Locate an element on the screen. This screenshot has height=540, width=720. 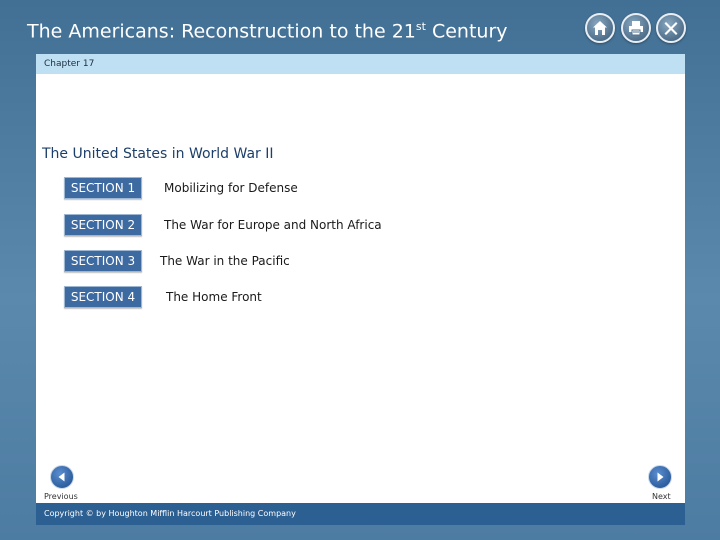
app-title-superscript: st is located at coordinates (420, 26).